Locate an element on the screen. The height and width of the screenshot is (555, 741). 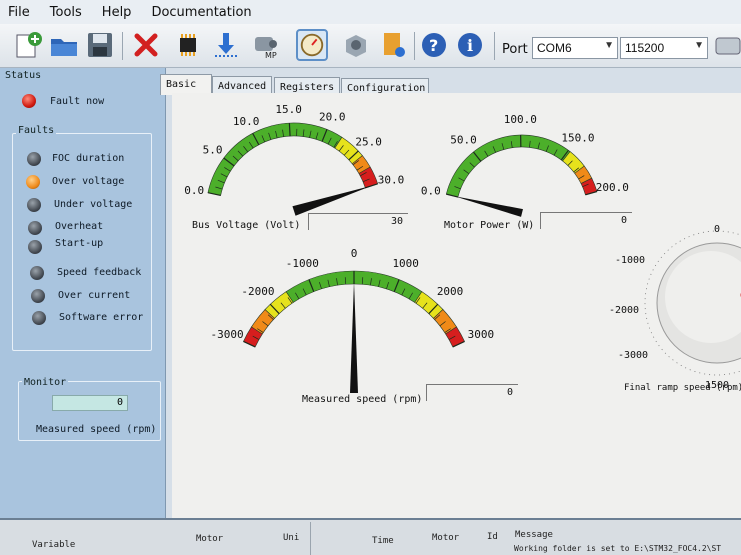
baud-select: 115200 ▼ is located at coordinates (664, 48).